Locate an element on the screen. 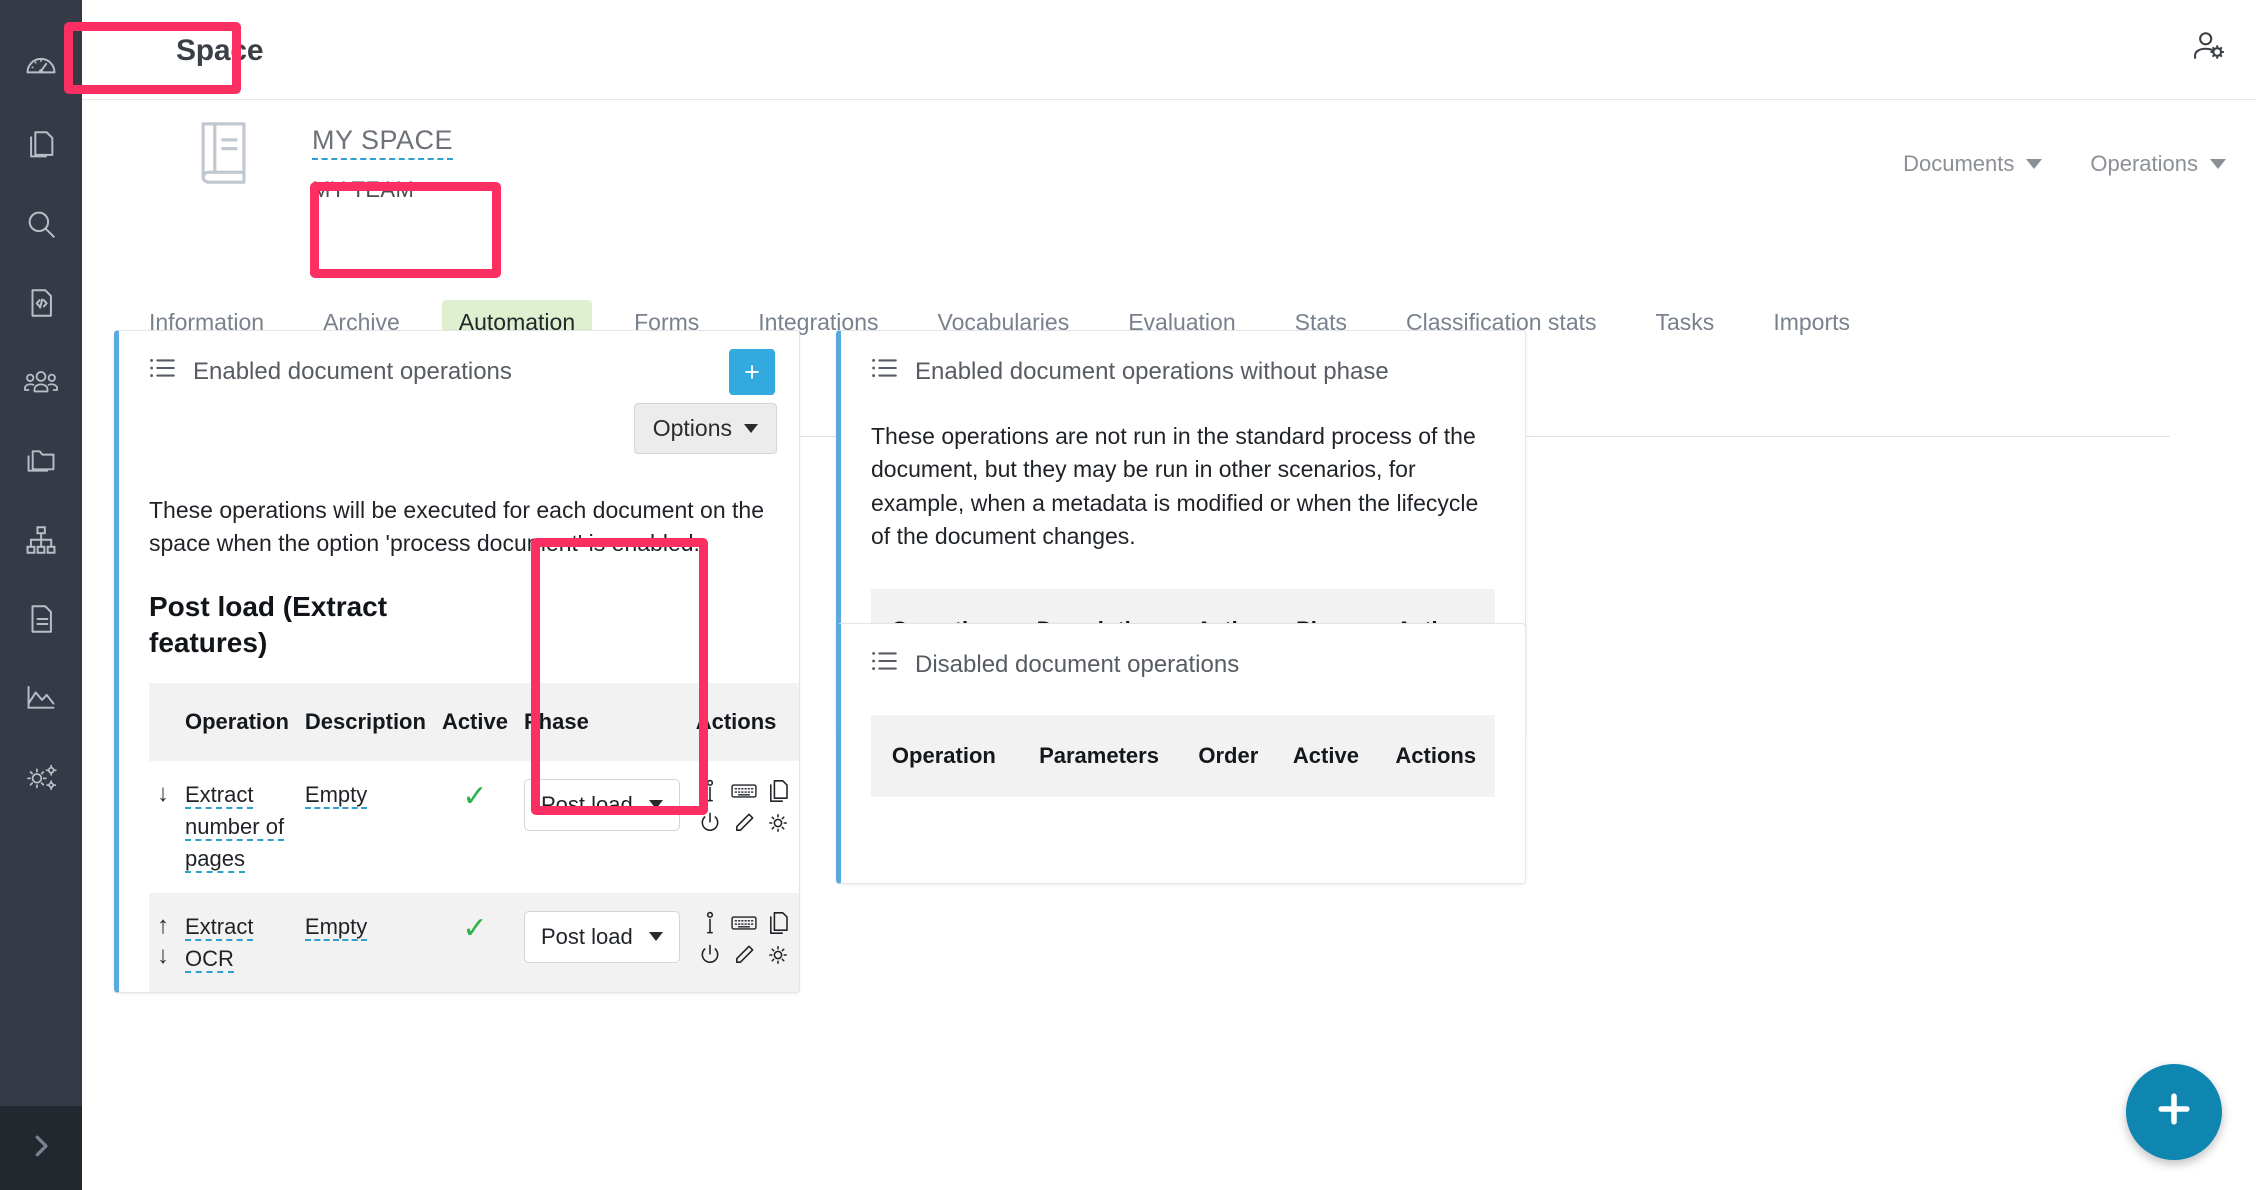 This screenshot has width=2256, height=1190. sidebar-item-reports is located at coordinates (41, 618).